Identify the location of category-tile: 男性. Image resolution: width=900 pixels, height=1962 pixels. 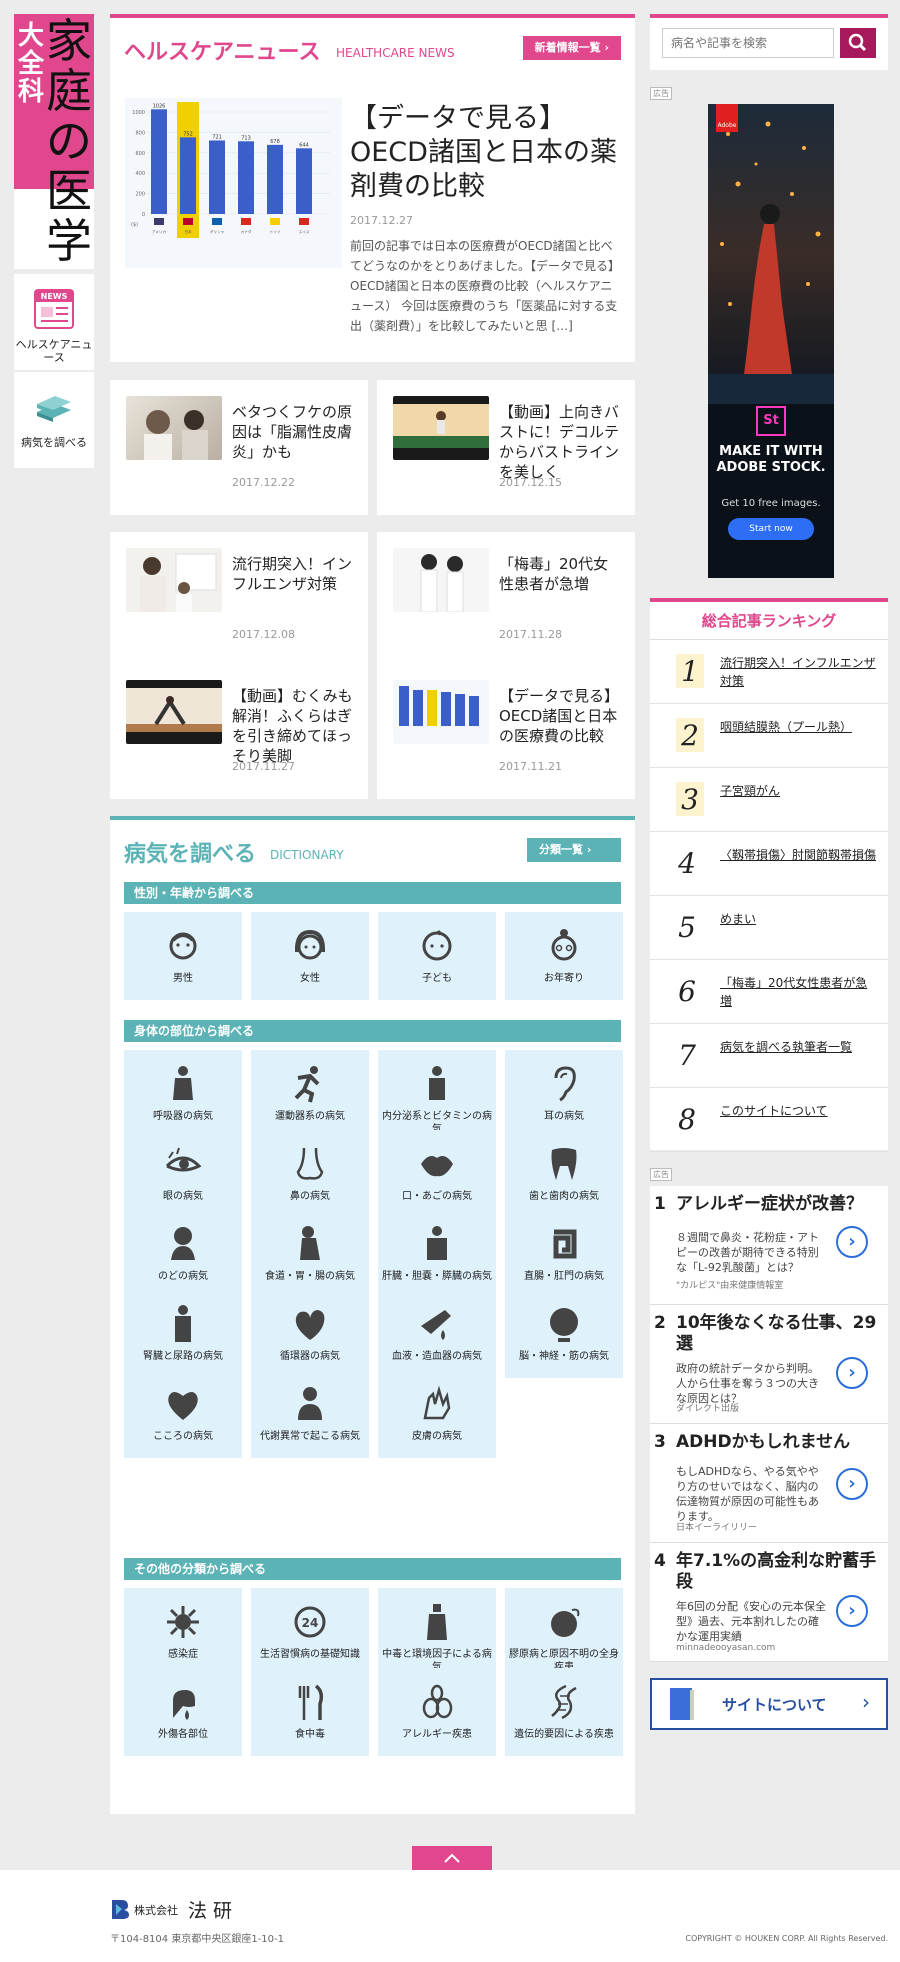
(183, 956).